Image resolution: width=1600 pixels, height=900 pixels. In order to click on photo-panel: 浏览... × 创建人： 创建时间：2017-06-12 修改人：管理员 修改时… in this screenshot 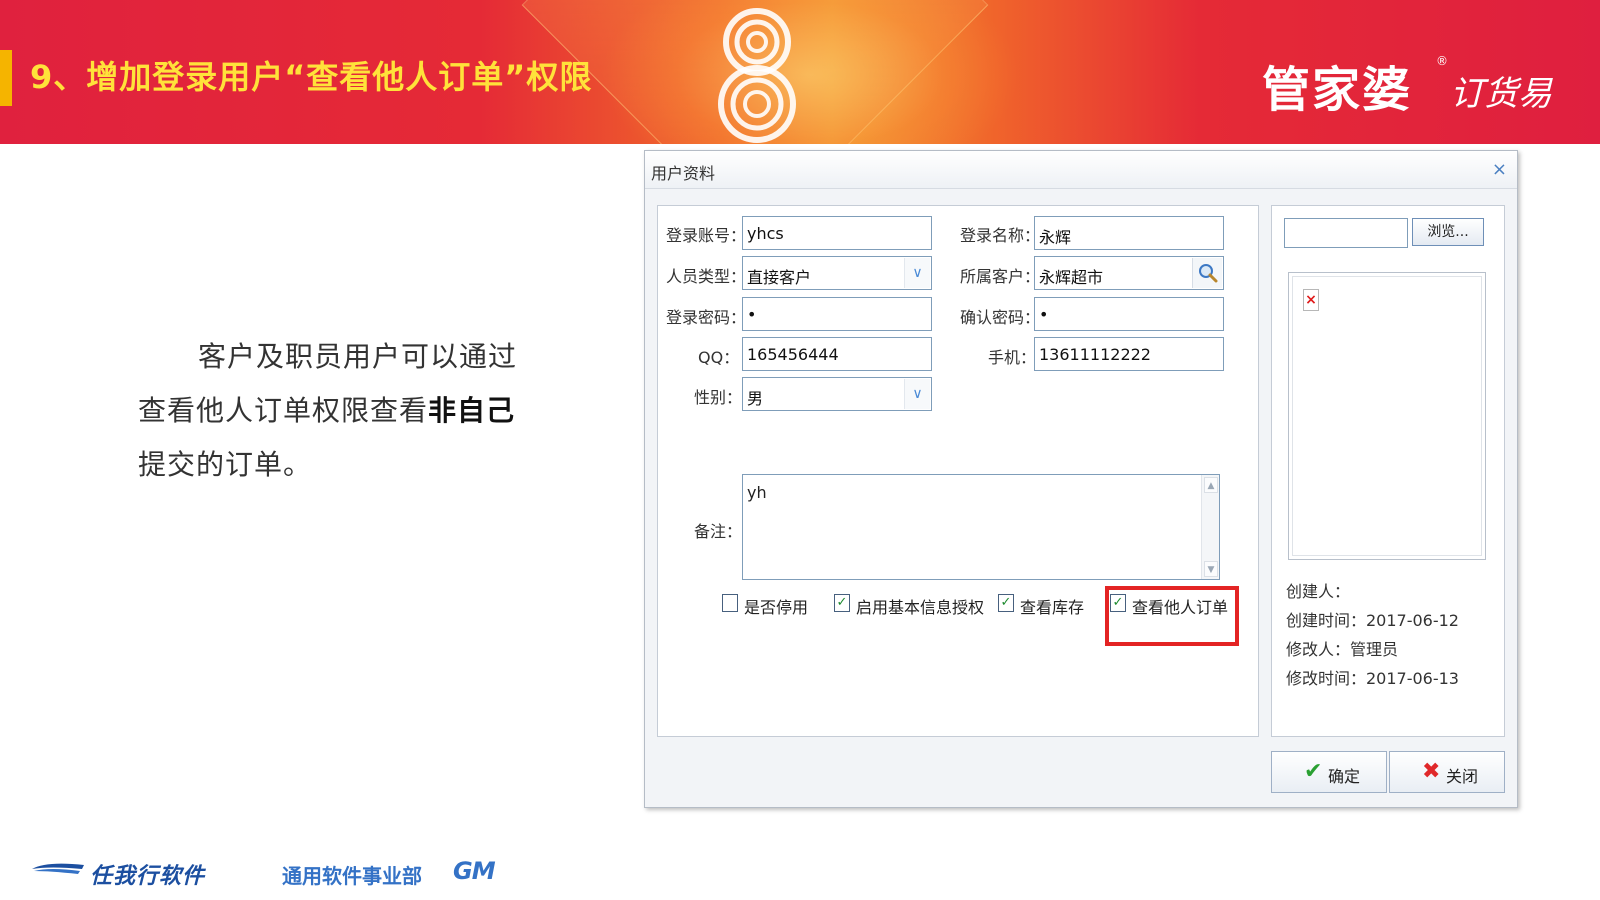, I will do `click(1388, 471)`.